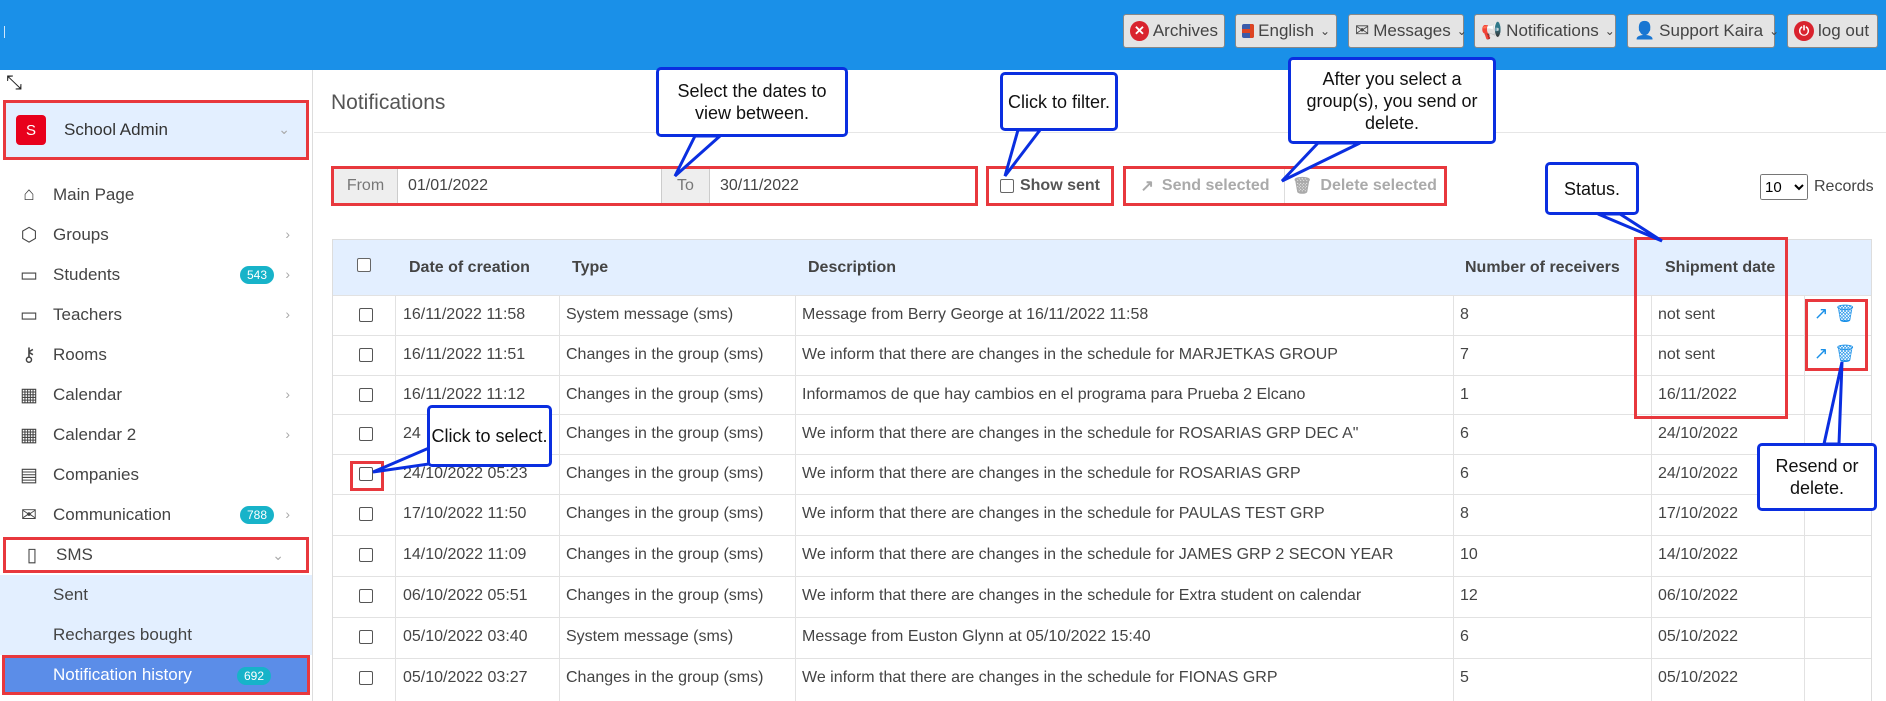 This screenshot has height=701, width=1886. I want to click on chevron-down-icon: ⌄, so click(1324, 31).